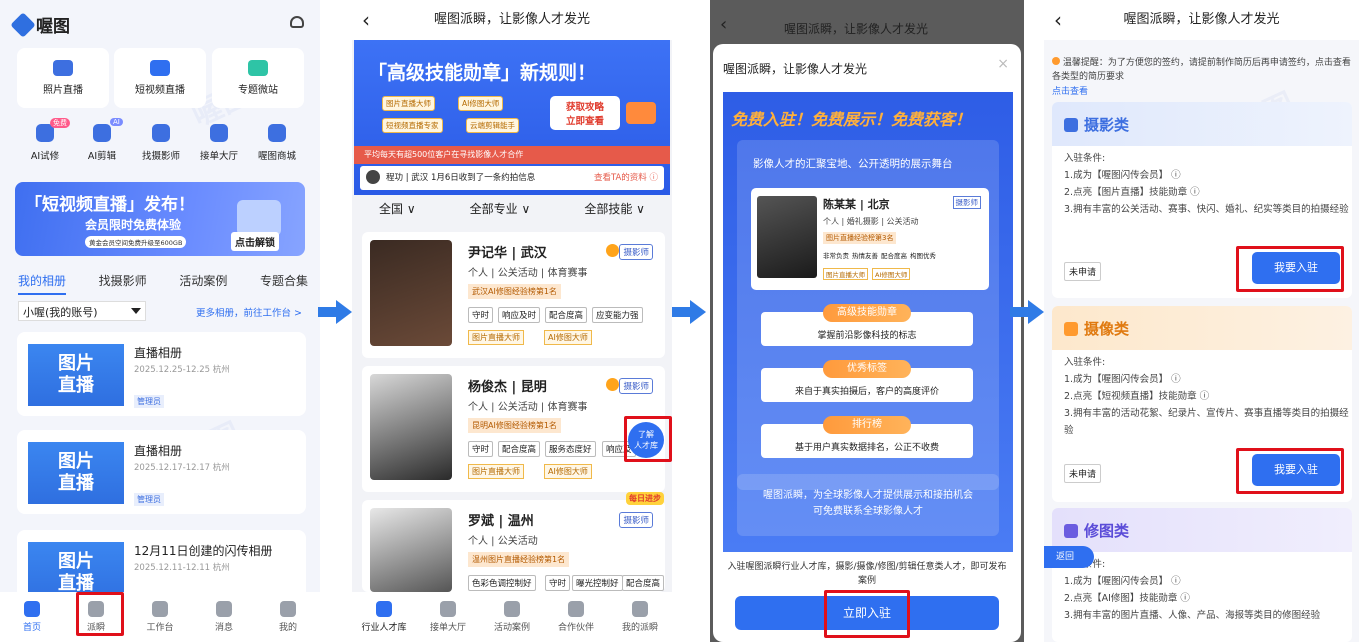 Image resolution: width=1359 pixels, height=642 pixels. I want to click on tip-body: 温馨提醒：为了方便您的签约，请提前制作简历后再申请签约，点击查看各类型的简历要求, so click(1201, 70).